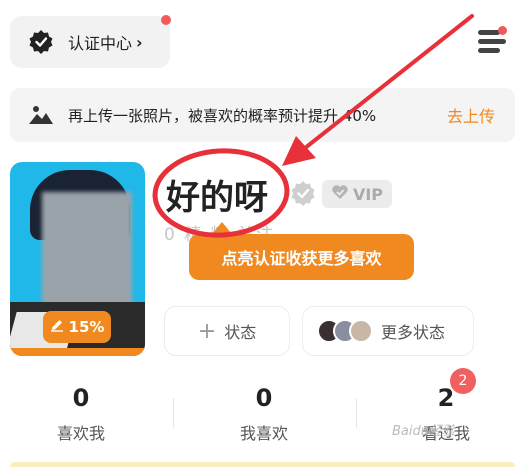  Describe the element at coordinates (222, 228) in the screenshot. I see `tooltip-arrow` at that location.